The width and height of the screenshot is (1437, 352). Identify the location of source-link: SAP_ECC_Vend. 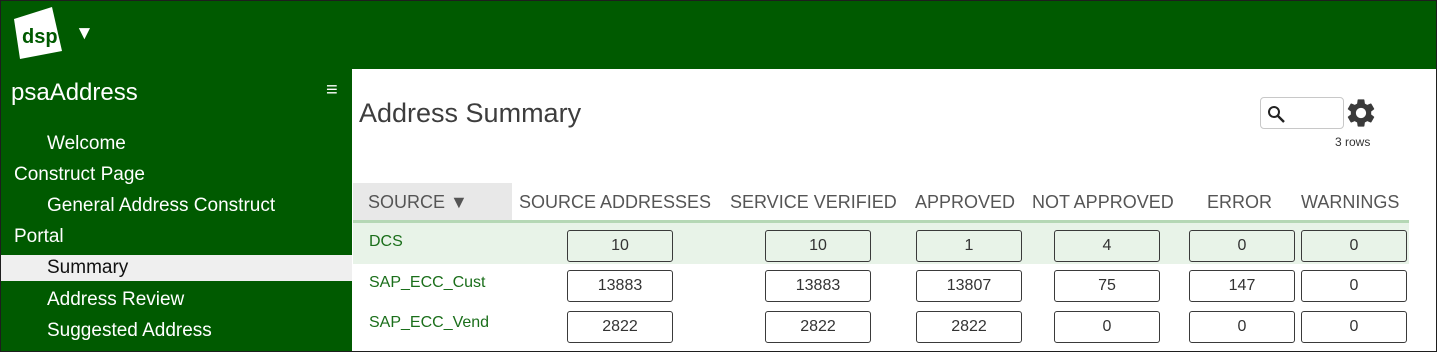
(429, 323).